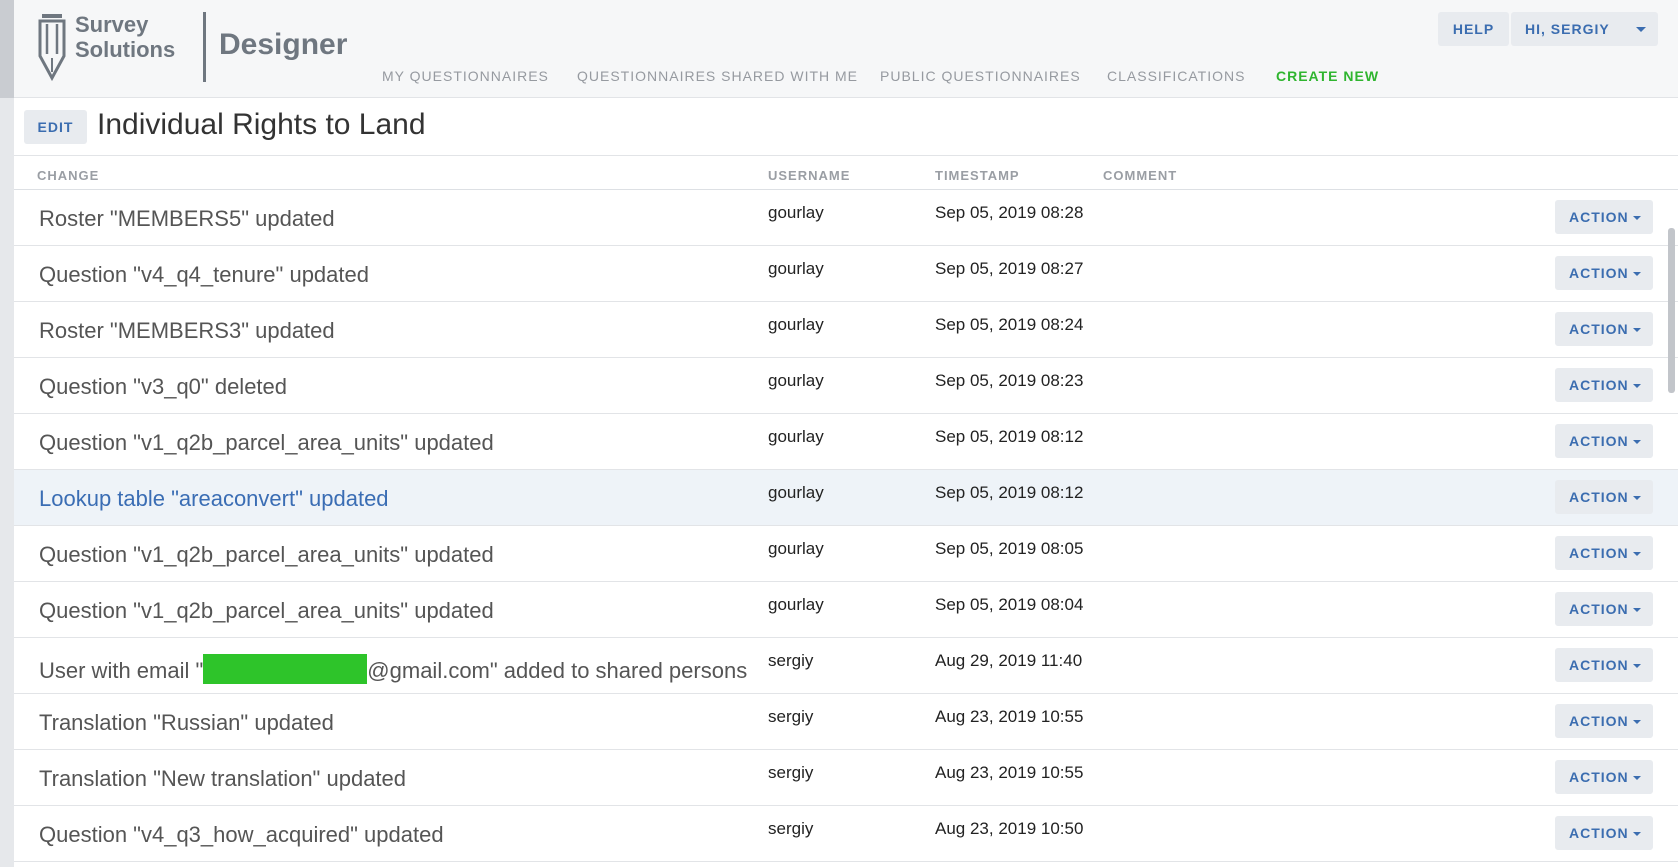 The height and width of the screenshot is (867, 1678). What do you see at coordinates (980, 76) in the screenshot?
I see `nav-public-questionnaires: PUBLIC QUESTIONNAIRES` at bounding box center [980, 76].